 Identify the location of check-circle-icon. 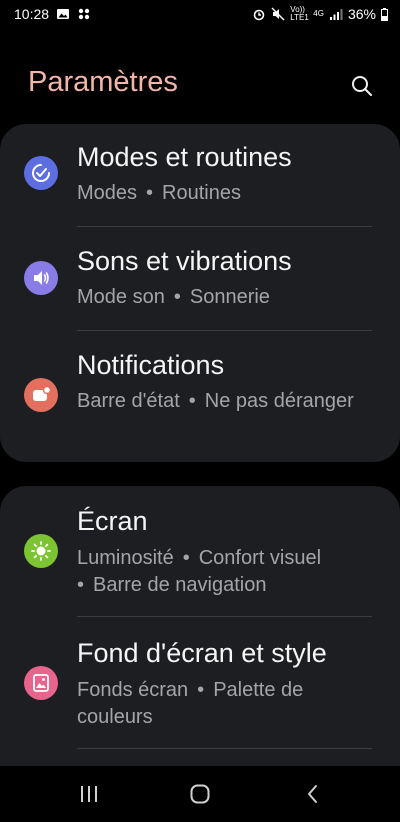
(41, 173).